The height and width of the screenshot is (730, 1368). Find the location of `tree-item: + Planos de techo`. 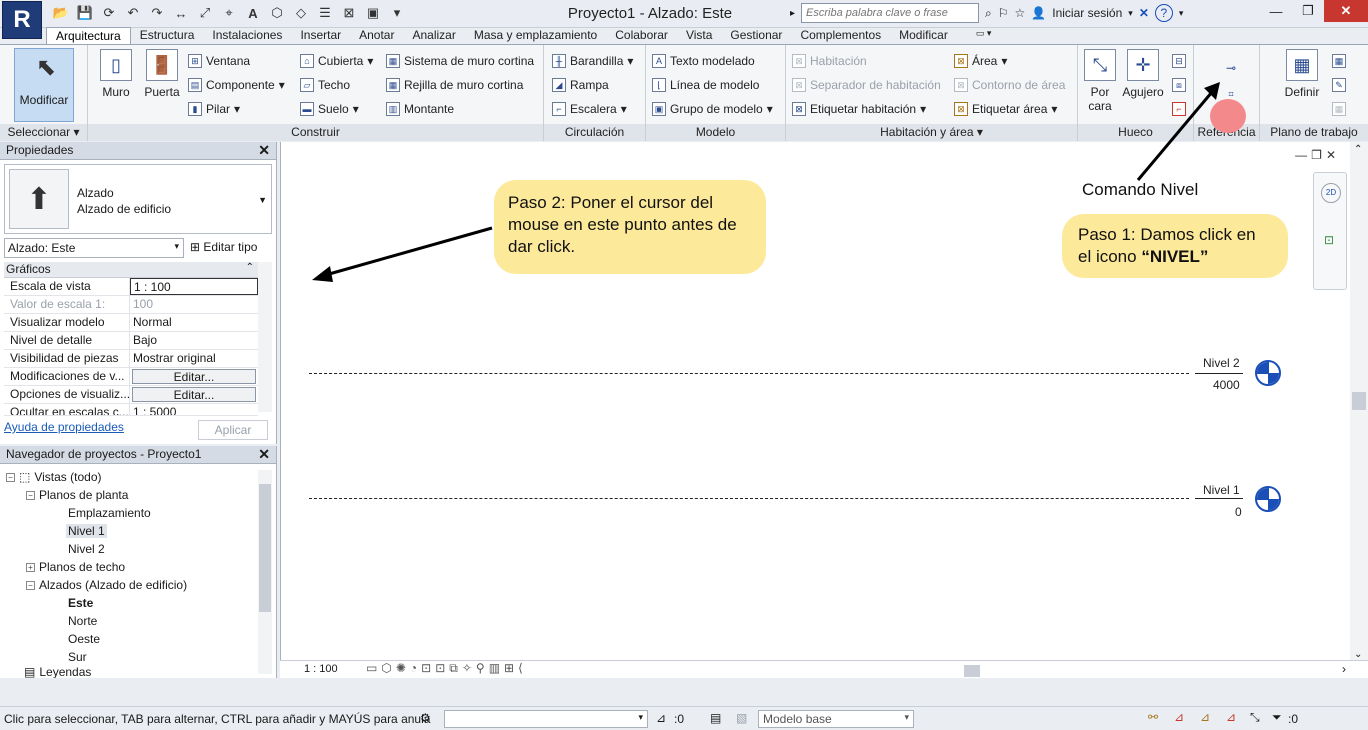

tree-item: + Planos de techo is located at coordinates (75, 567).